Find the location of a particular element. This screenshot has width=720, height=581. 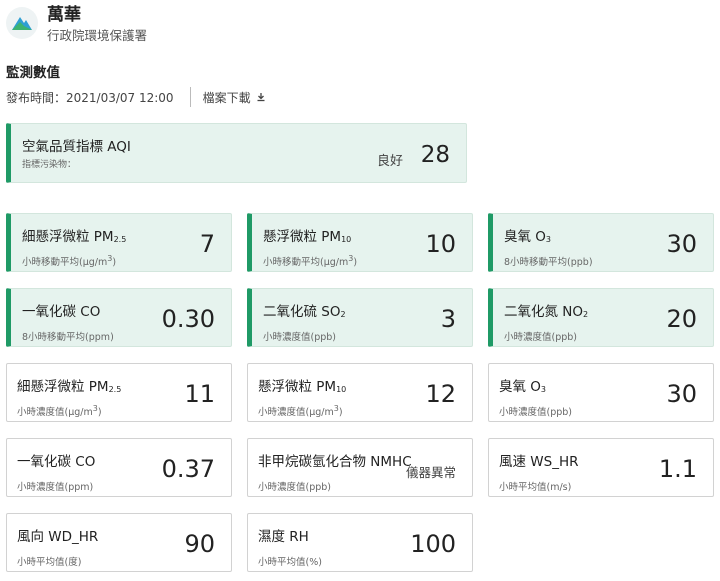

card-title: 風速 WS_HR is located at coordinates (539, 462).